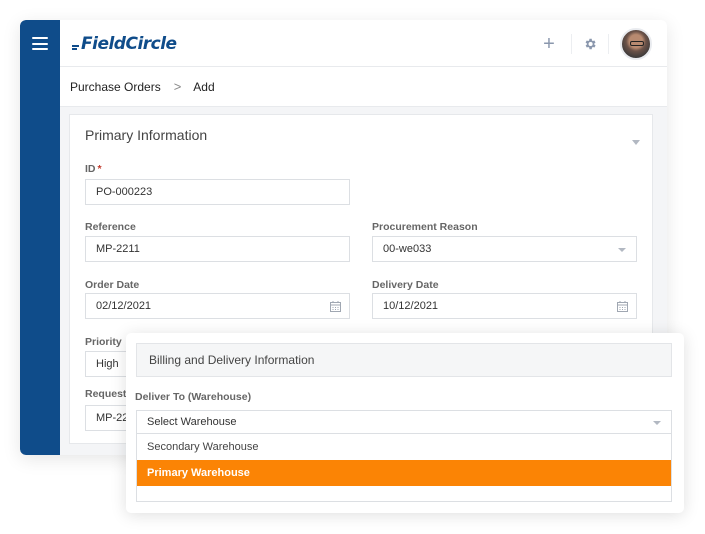 This screenshot has height=534, width=705. What do you see at coordinates (404, 473) in the screenshot?
I see `option-primary-warehouse: Primary Warehouse` at bounding box center [404, 473].